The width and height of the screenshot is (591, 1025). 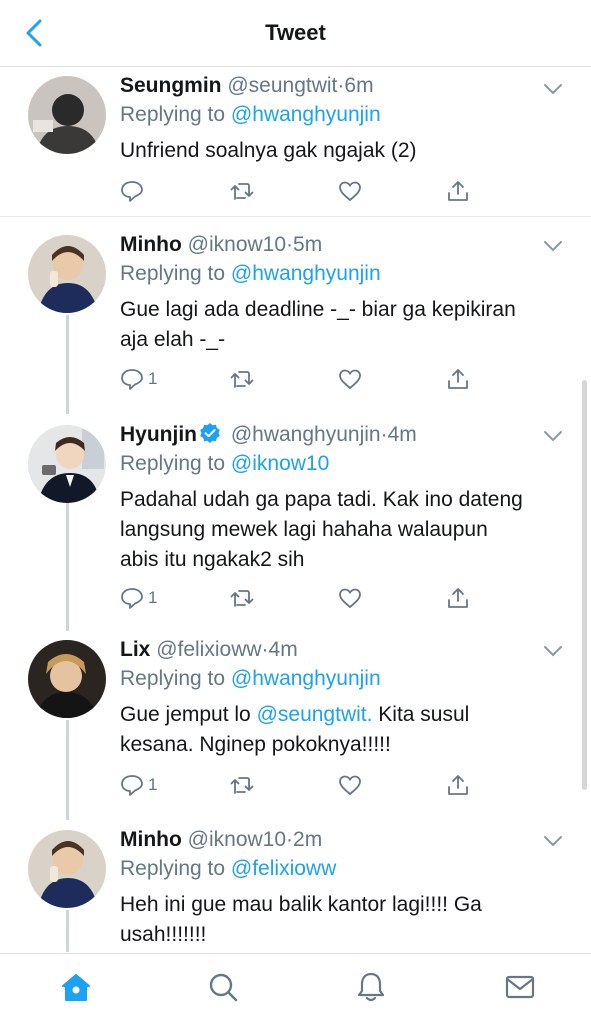 What do you see at coordinates (308, 839) in the screenshot?
I see `timestamp: 2m` at bounding box center [308, 839].